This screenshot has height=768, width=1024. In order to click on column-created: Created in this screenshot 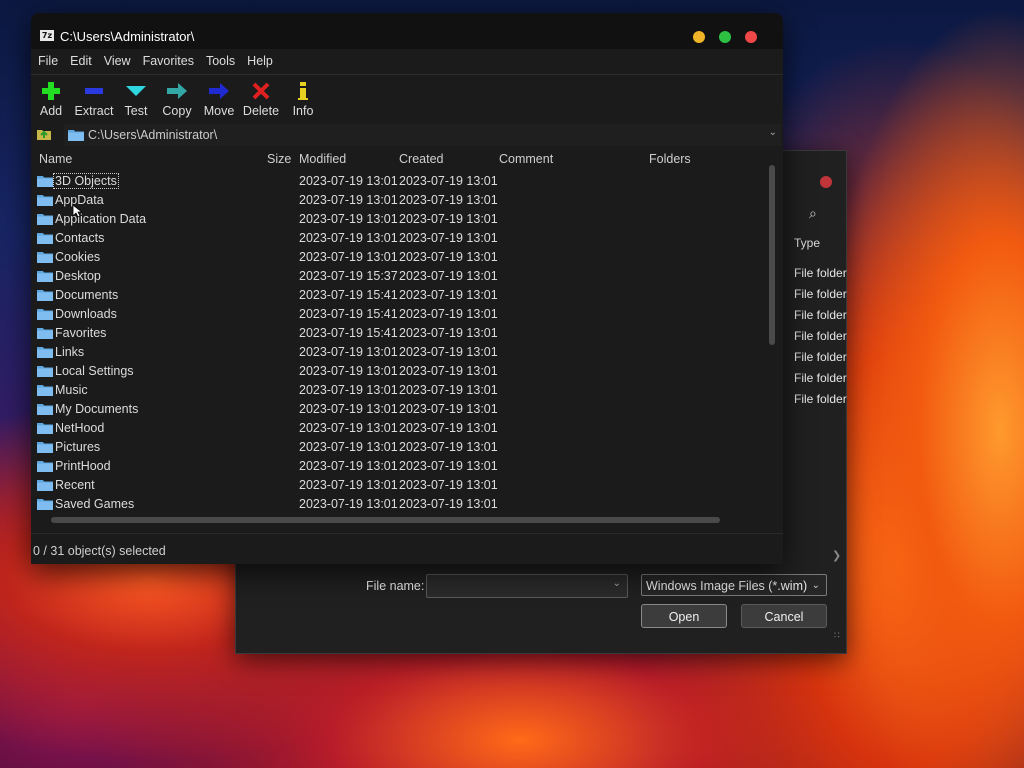, I will do `click(421, 159)`.